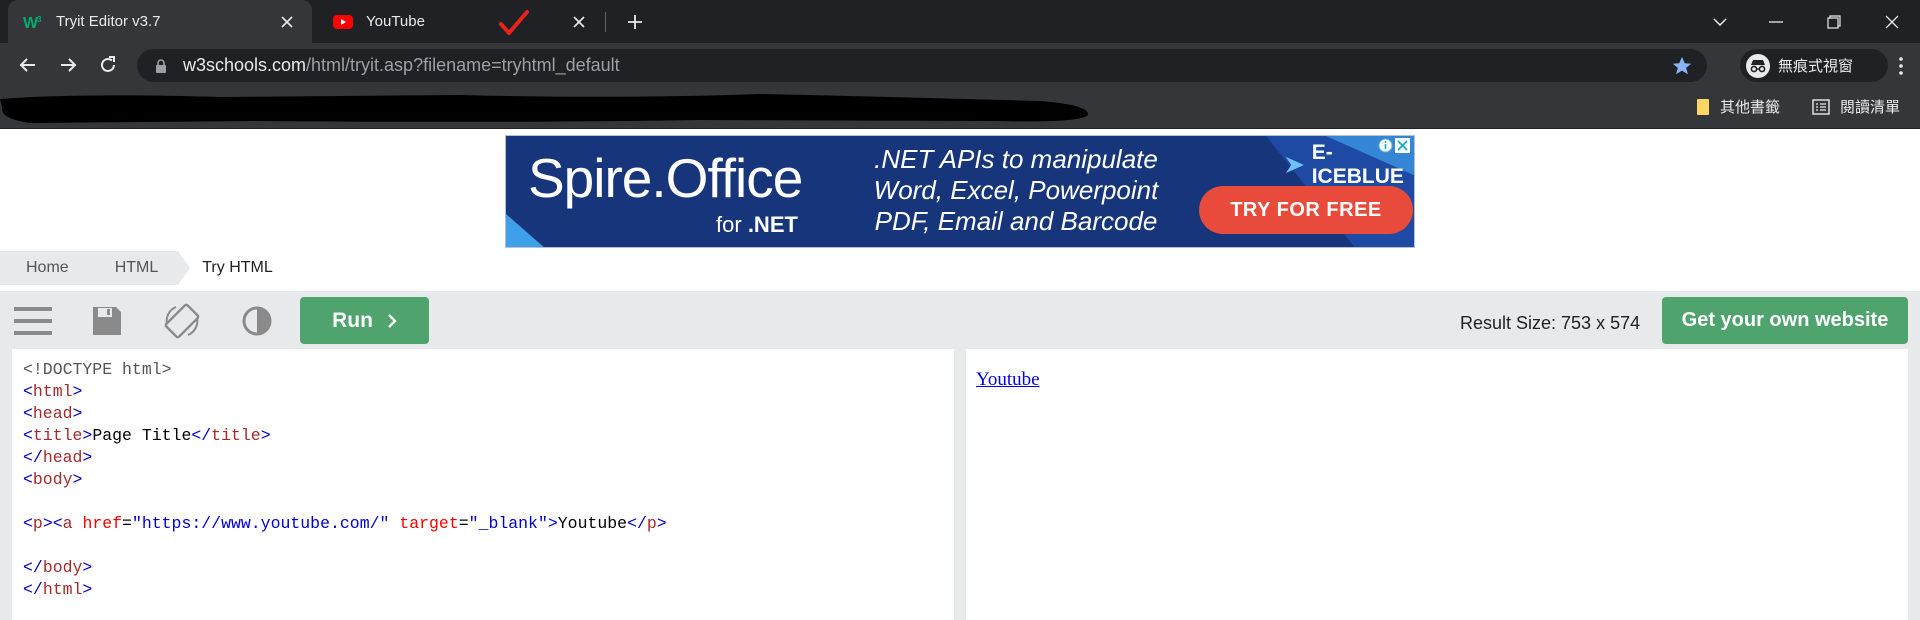 The width and height of the screenshot is (1920, 620). Describe the element at coordinates (161, 65) in the screenshot. I see `lock-icon` at that location.